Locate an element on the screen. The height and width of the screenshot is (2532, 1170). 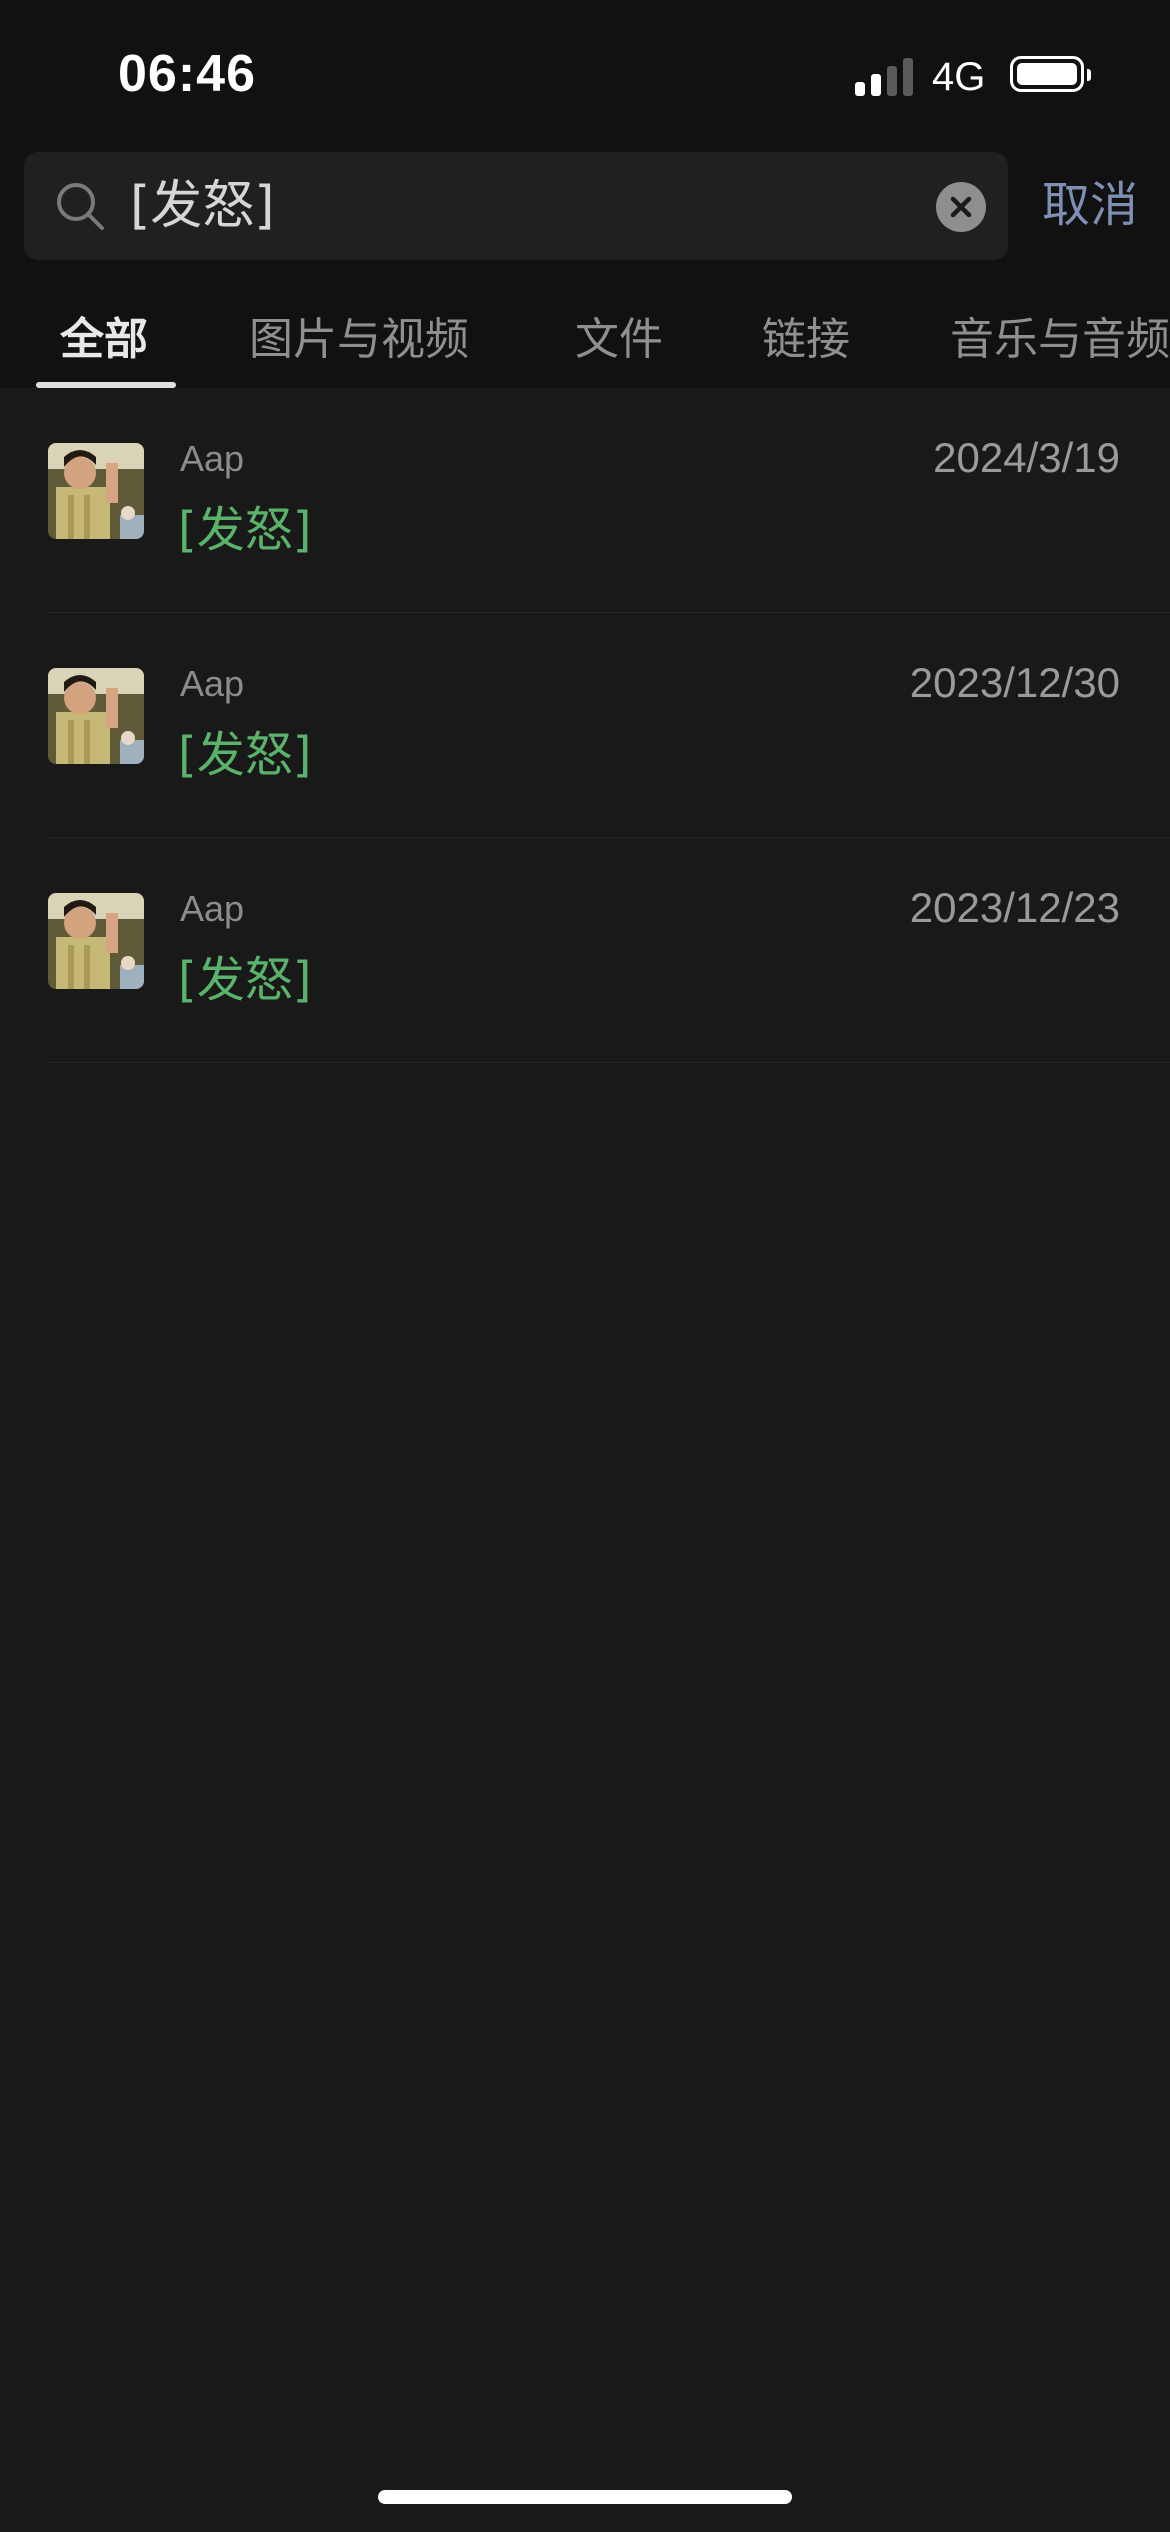
cancel-button: 取消 is located at coordinates (1090, 205).